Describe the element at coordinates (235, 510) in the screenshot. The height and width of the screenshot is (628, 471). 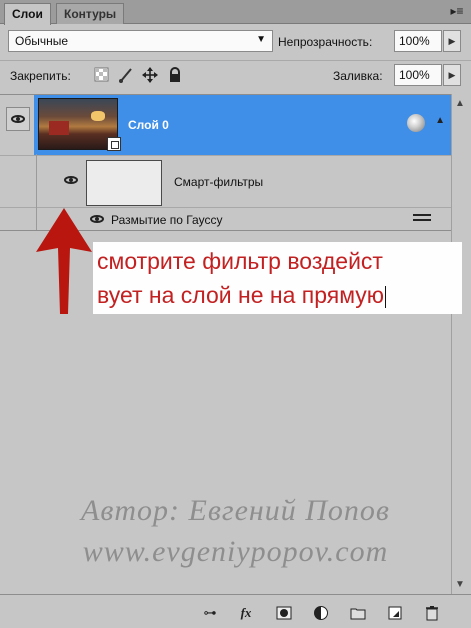
I see `watermark-author: Автор: Евгений Попов` at that location.